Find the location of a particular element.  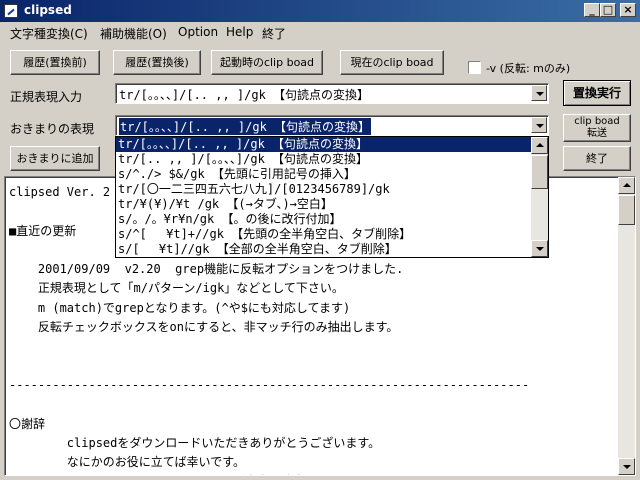

scroll-down-arrow-icon is located at coordinates (626, 466).